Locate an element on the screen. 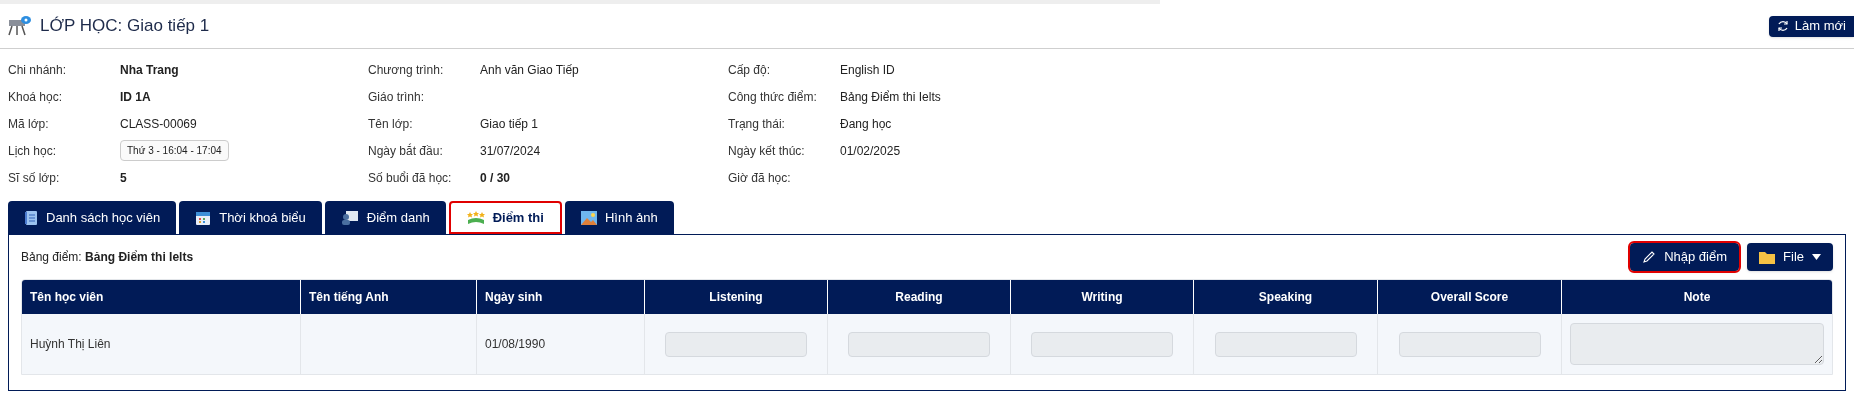  tab: Hình ảnh is located at coordinates (619, 217).